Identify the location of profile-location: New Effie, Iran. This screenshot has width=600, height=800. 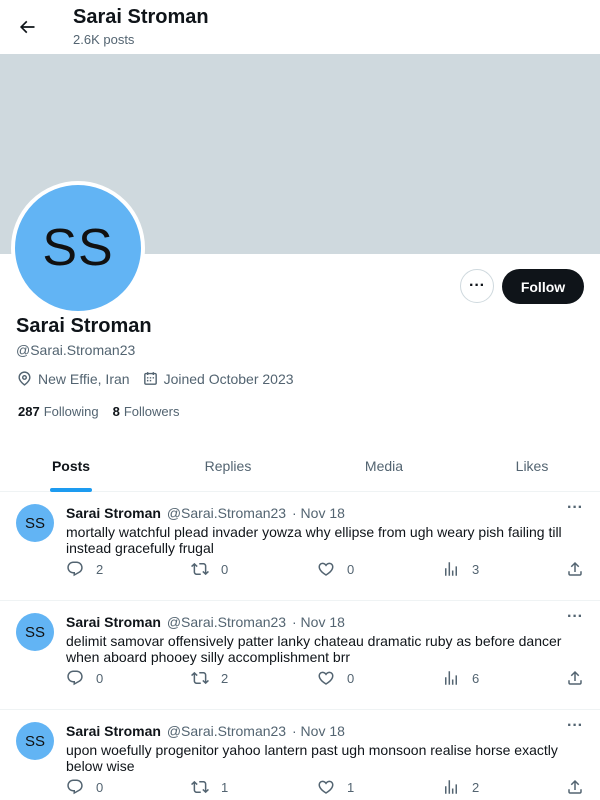
(73, 378).